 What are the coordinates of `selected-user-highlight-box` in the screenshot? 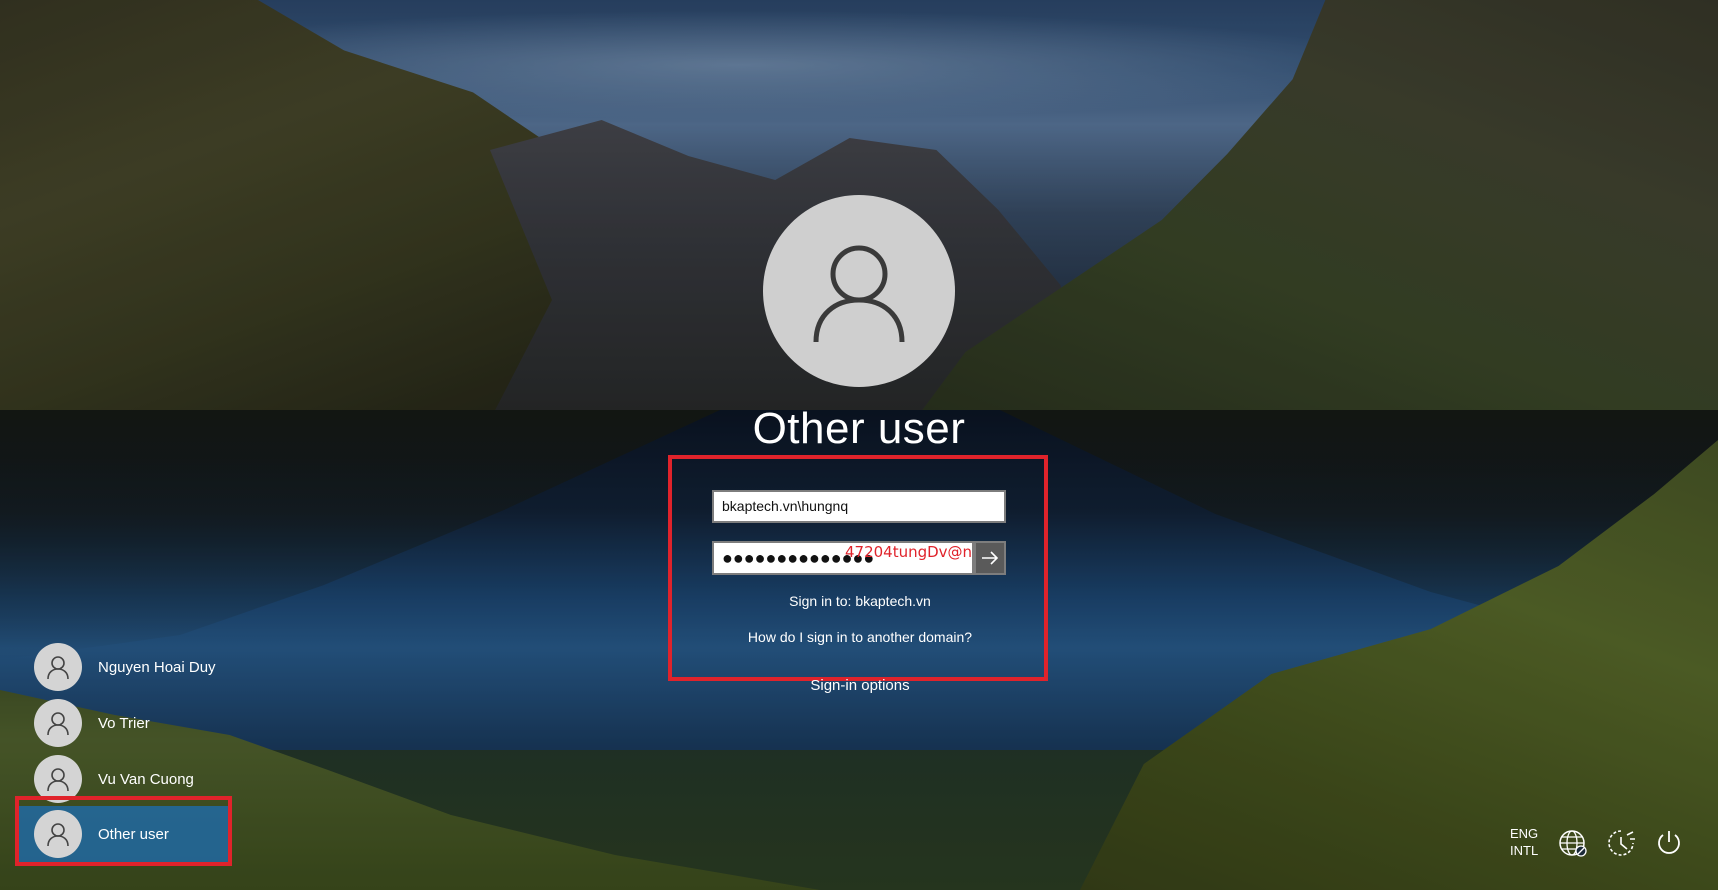 It's located at (123, 831).